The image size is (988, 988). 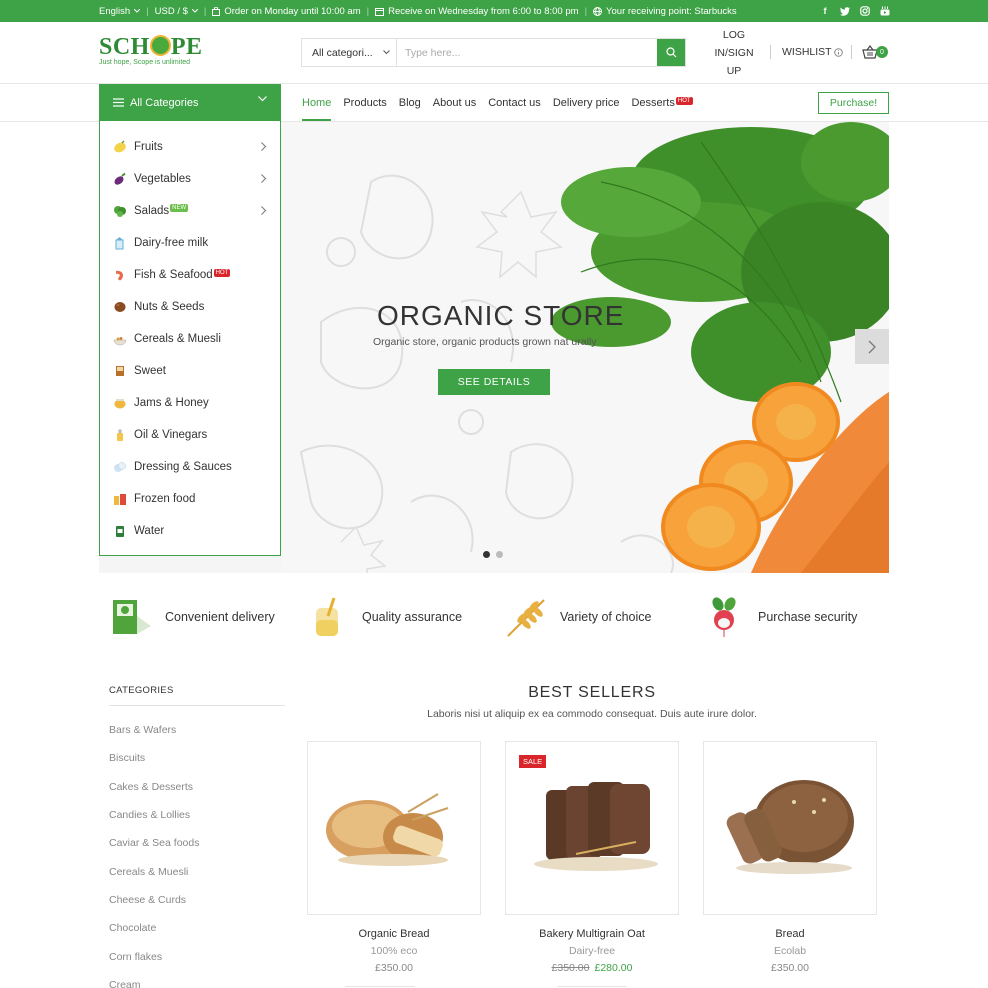 What do you see at coordinates (317, 102) in the screenshot?
I see `nav-home: Home` at bounding box center [317, 102].